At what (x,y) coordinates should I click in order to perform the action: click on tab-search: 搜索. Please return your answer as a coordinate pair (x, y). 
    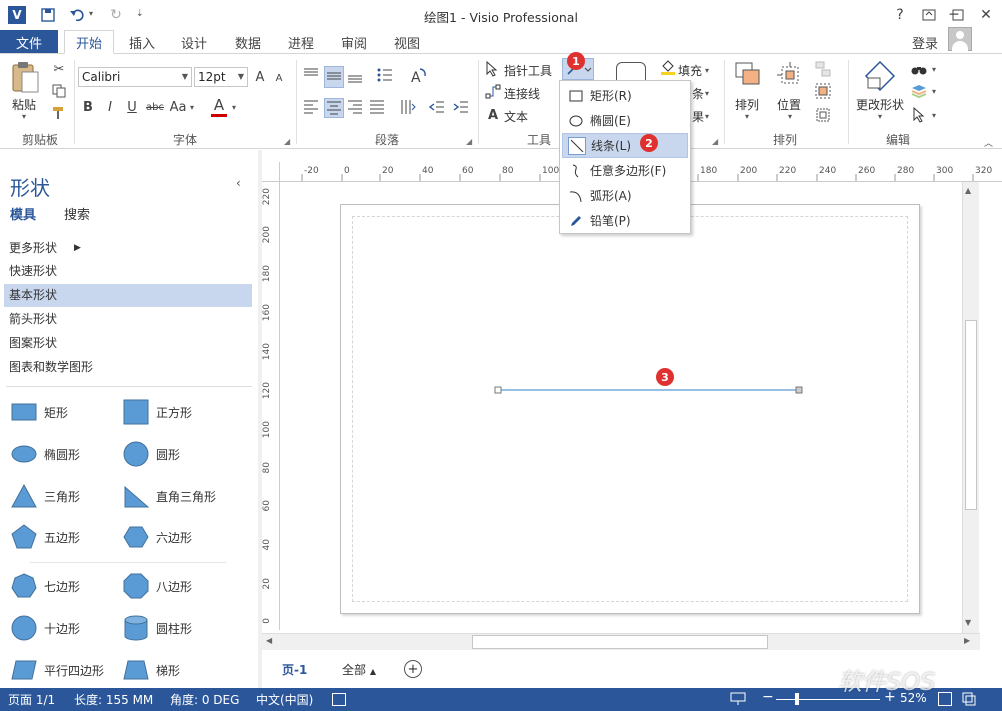
    Looking at the image, I should click on (77, 213).